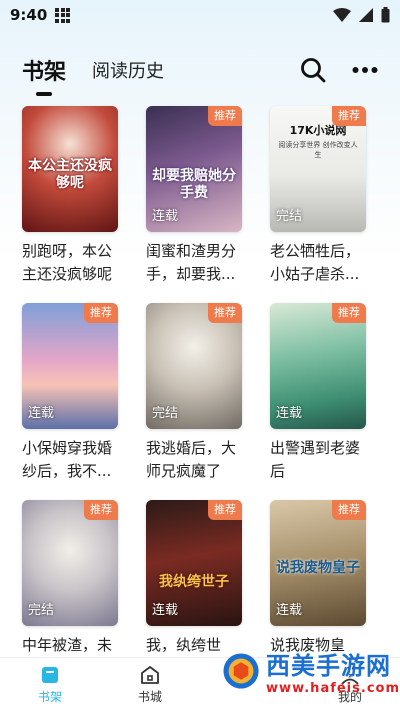 The height and width of the screenshot is (711, 400). I want to click on cover-brand: 17K小说网 阅读分享世界 创作改变人生, so click(318, 141).